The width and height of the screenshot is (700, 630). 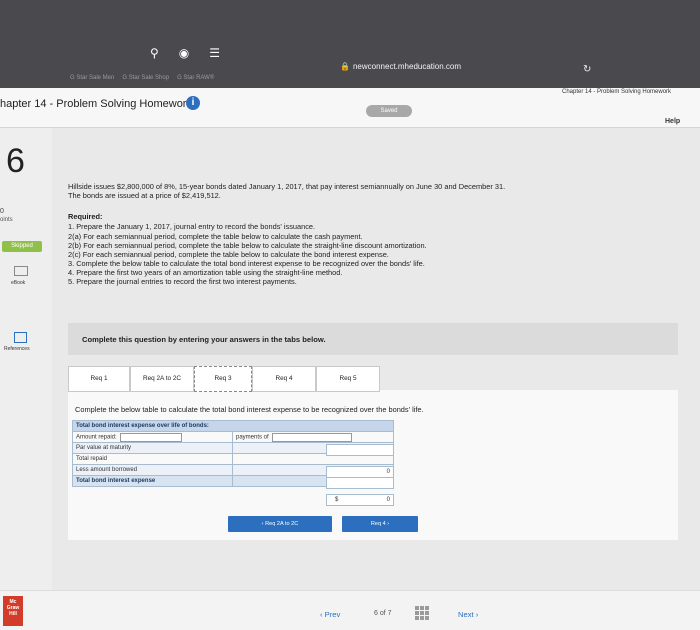 I want to click on prev-tab-label: Req 2A to 2C, so click(x=282, y=524).